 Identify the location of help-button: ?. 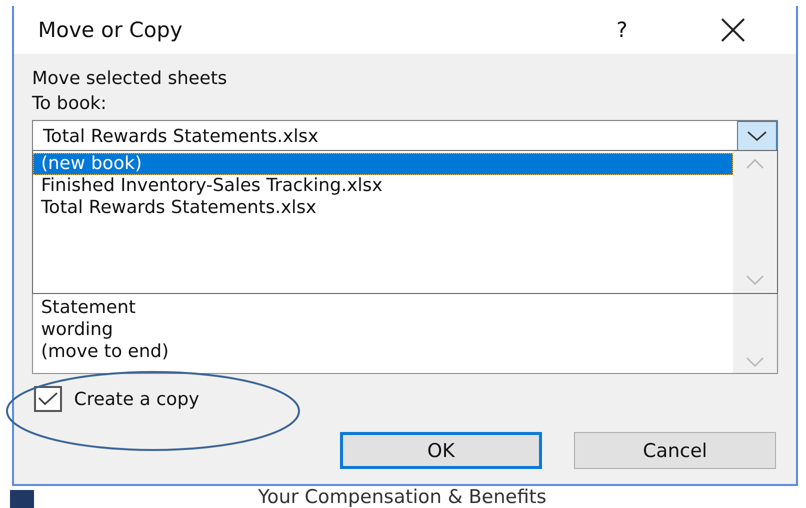
(622, 30).